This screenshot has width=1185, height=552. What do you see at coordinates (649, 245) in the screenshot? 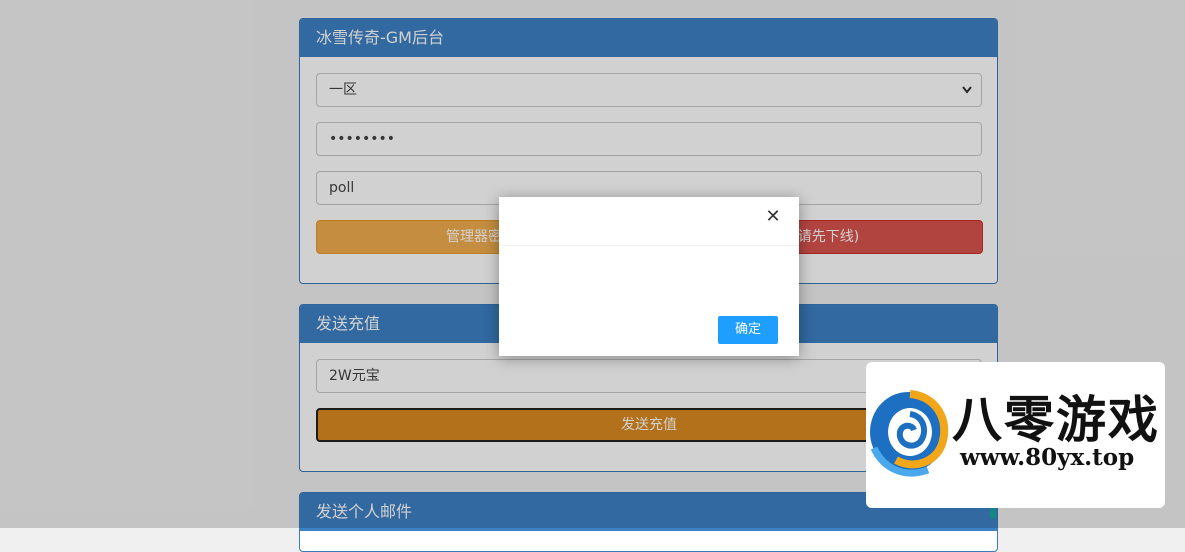
I see `dialog-divider` at bounding box center [649, 245].